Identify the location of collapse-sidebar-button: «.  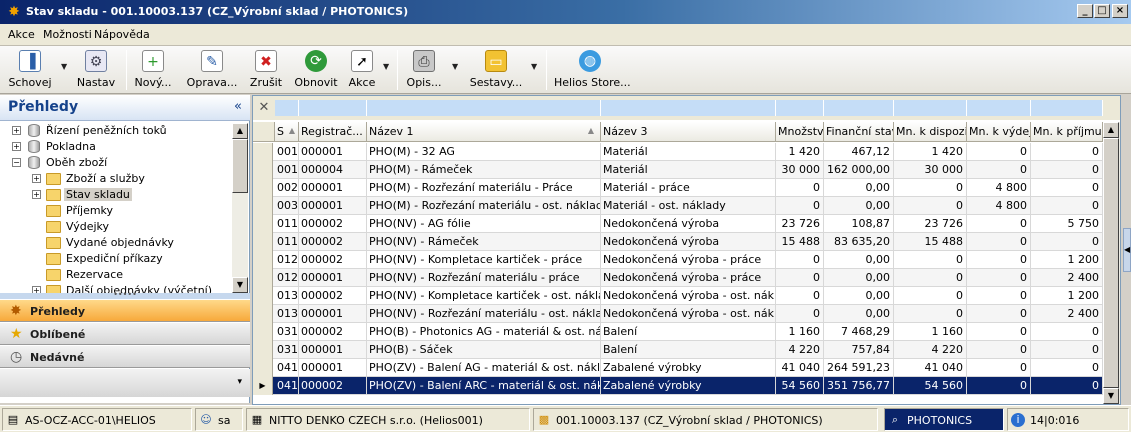
(238, 106).